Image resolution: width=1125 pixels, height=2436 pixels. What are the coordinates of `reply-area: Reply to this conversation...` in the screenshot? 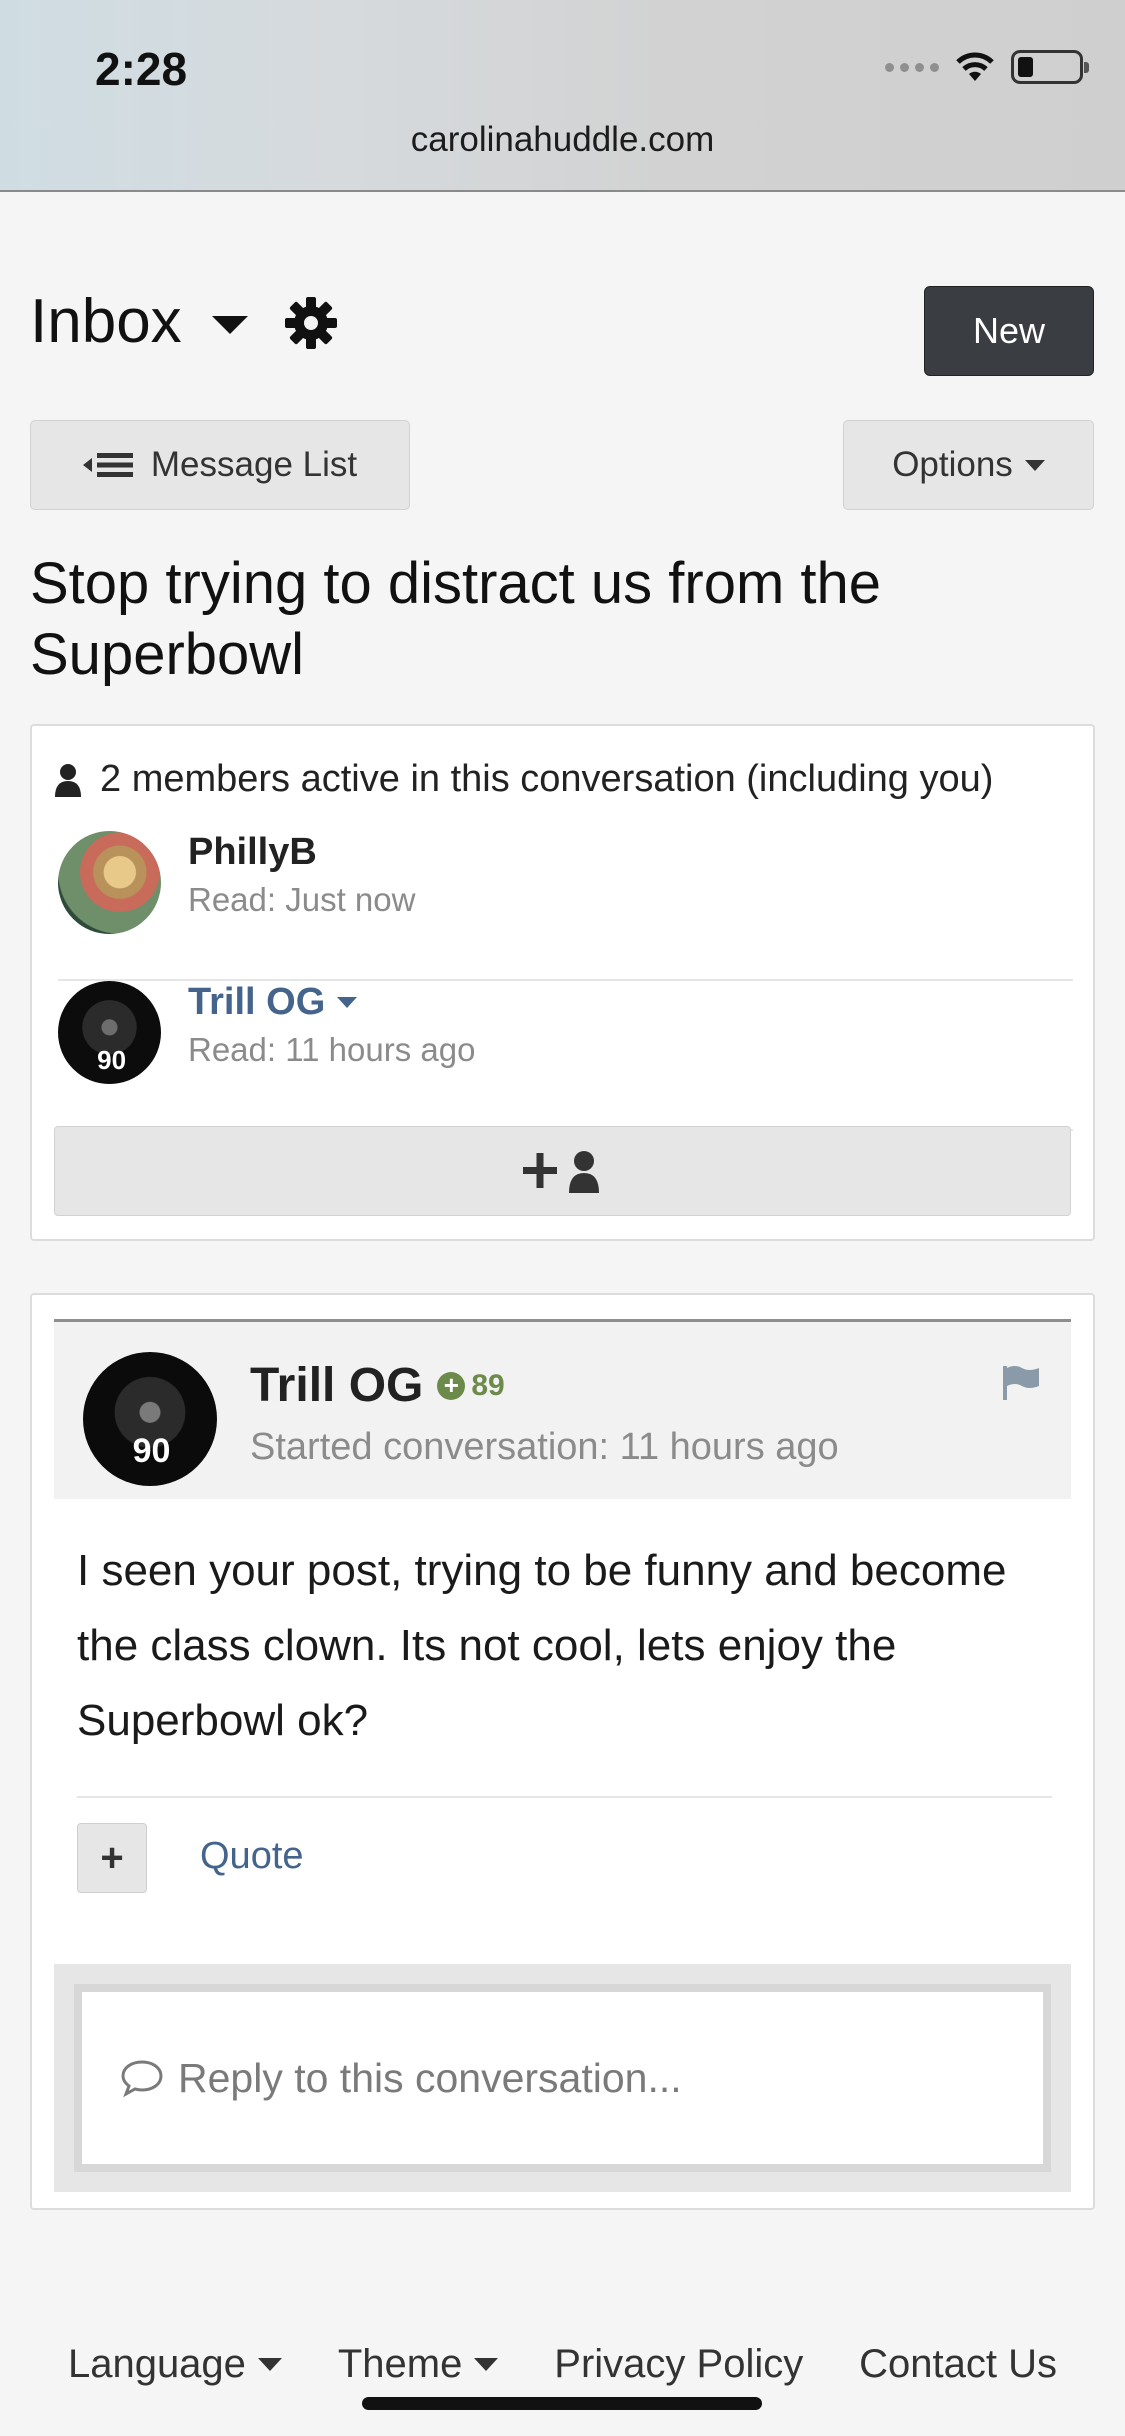 It's located at (562, 2078).